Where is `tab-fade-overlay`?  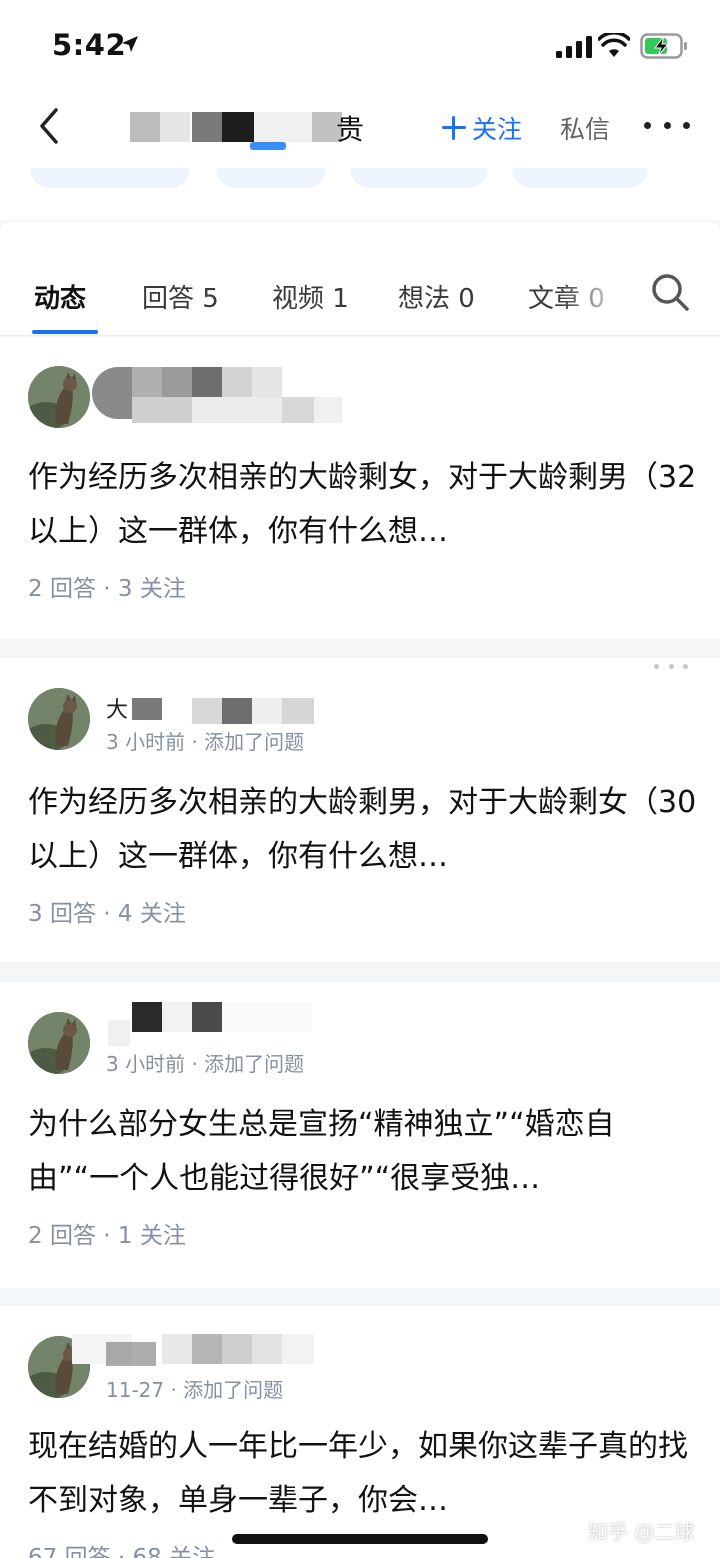 tab-fade-overlay is located at coordinates (600, 292).